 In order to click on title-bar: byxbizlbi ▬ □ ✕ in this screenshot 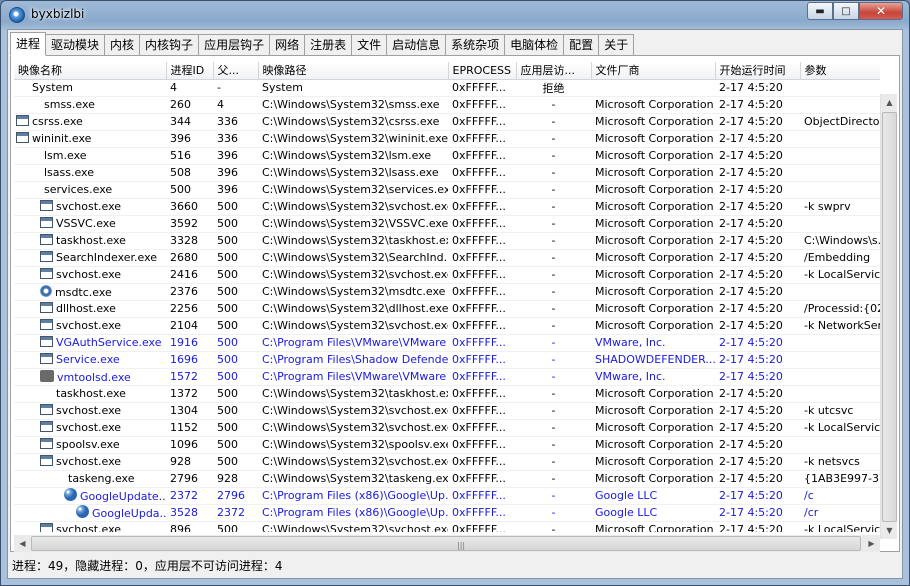, I will do `click(455, 15)`.